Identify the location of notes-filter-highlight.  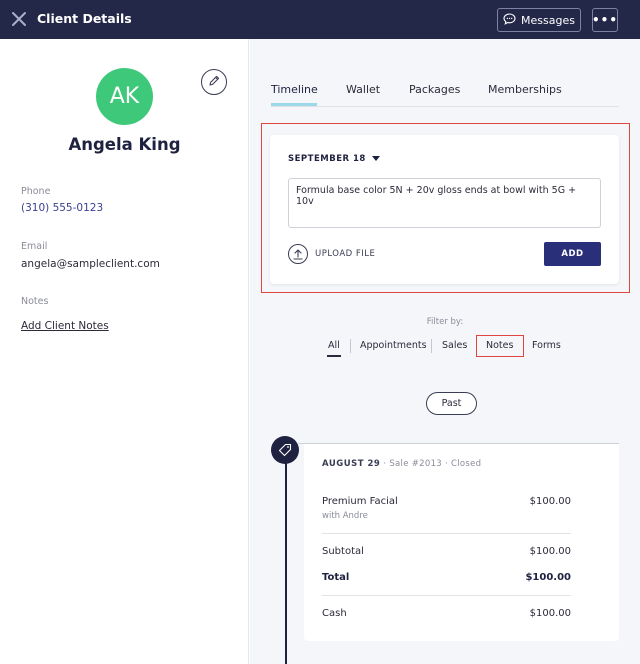
(500, 346).